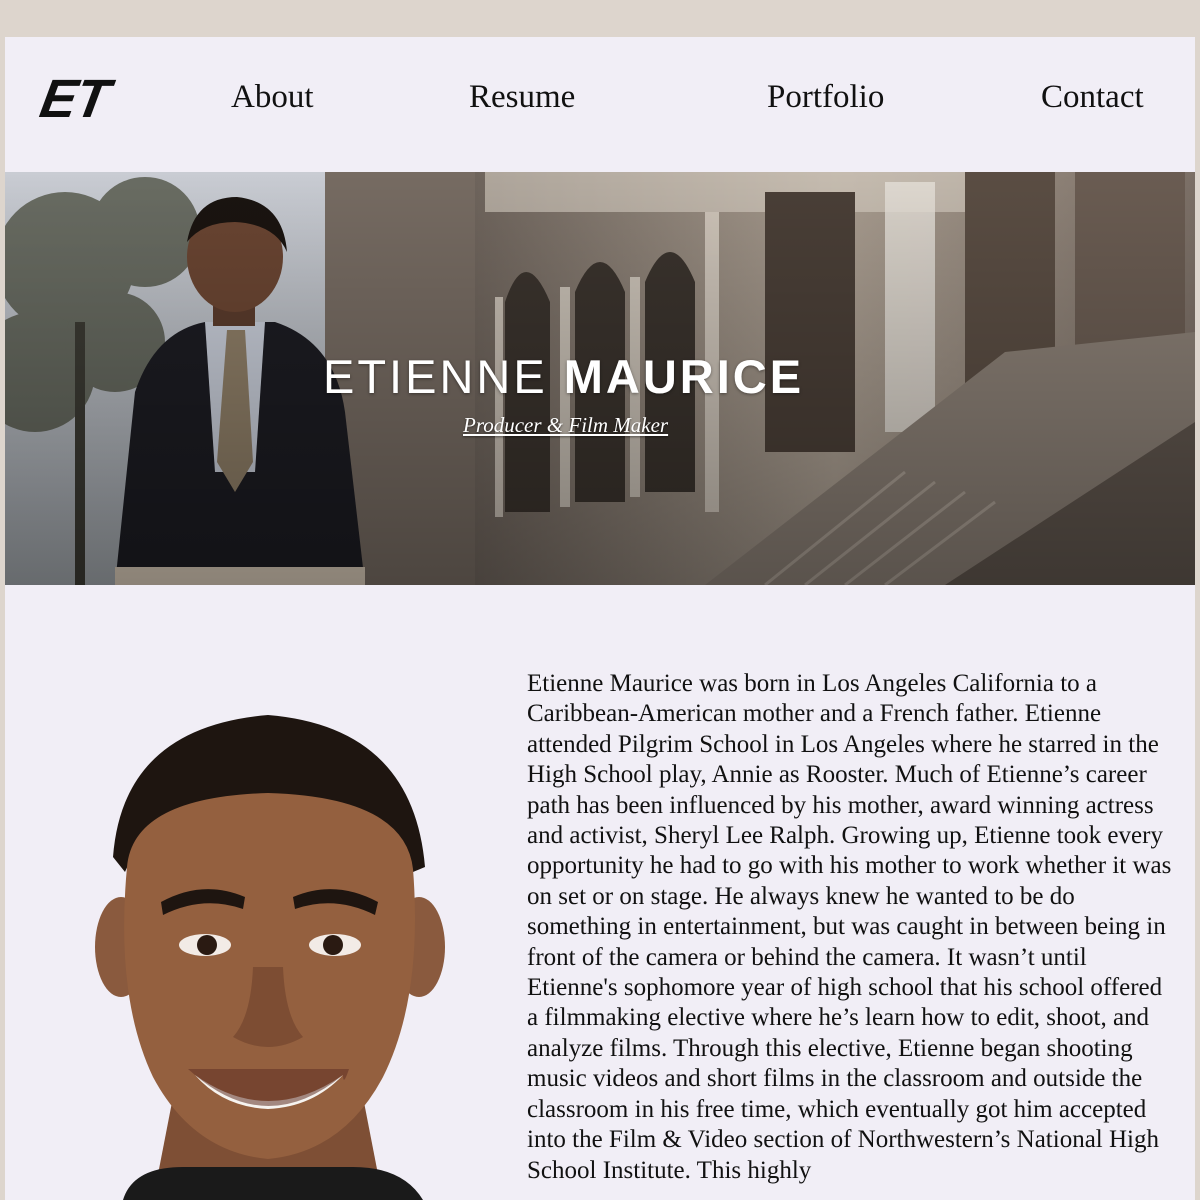 This screenshot has width=1200, height=1200. I want to click on nav-link-about: About, so click(272, 97).